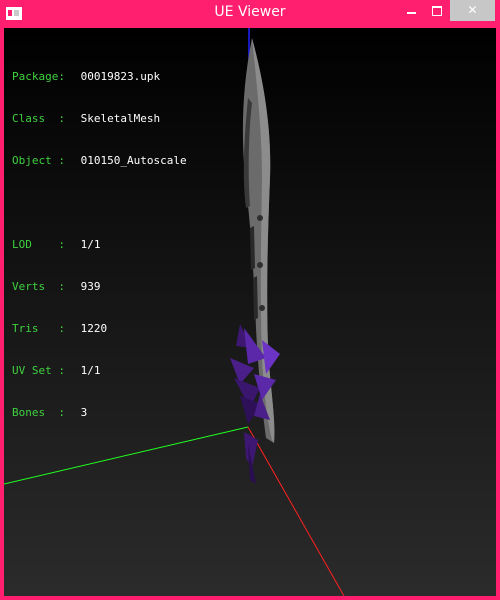 The width and height of the screenshot is (500, 600). I want to click on info-lod: LOD : 1/1, so click(56, 244).